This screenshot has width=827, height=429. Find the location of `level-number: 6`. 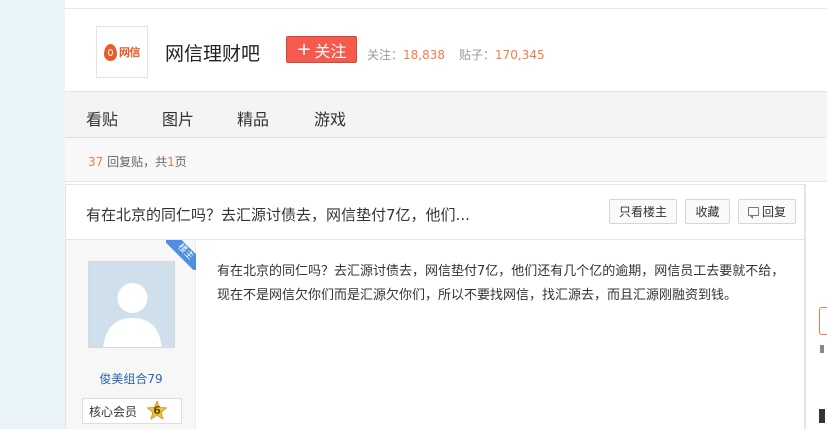

level-number: 6 is located at coordinates (157, 410).